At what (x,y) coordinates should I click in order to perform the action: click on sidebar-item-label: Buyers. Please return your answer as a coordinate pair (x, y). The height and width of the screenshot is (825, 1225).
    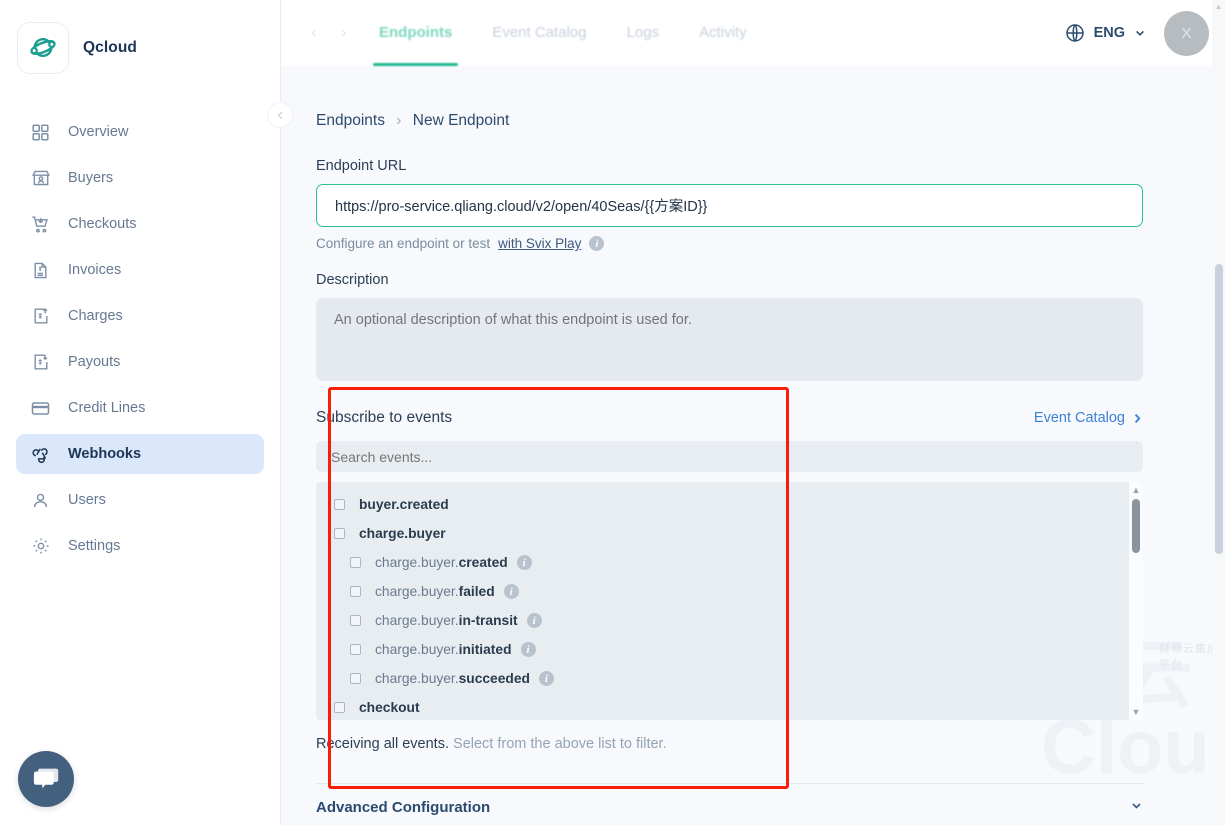
    Looking at the image, I should click on (91, 178).